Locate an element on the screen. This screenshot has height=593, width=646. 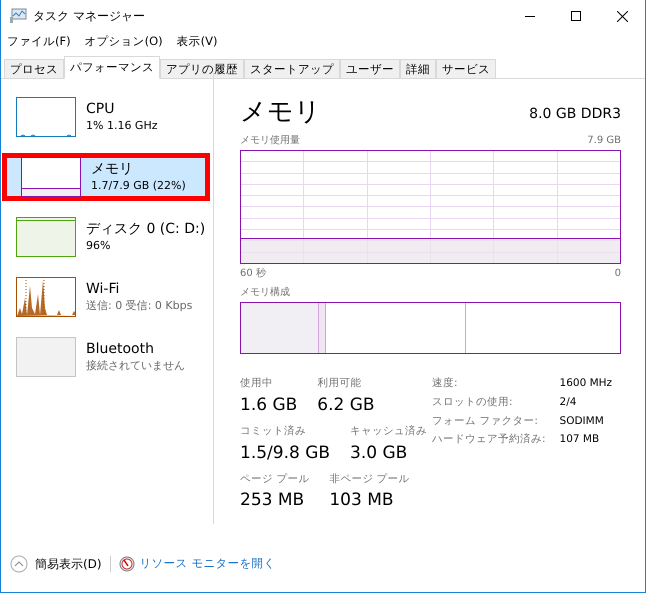
tab: サービス is located at coordinates (466, 69).